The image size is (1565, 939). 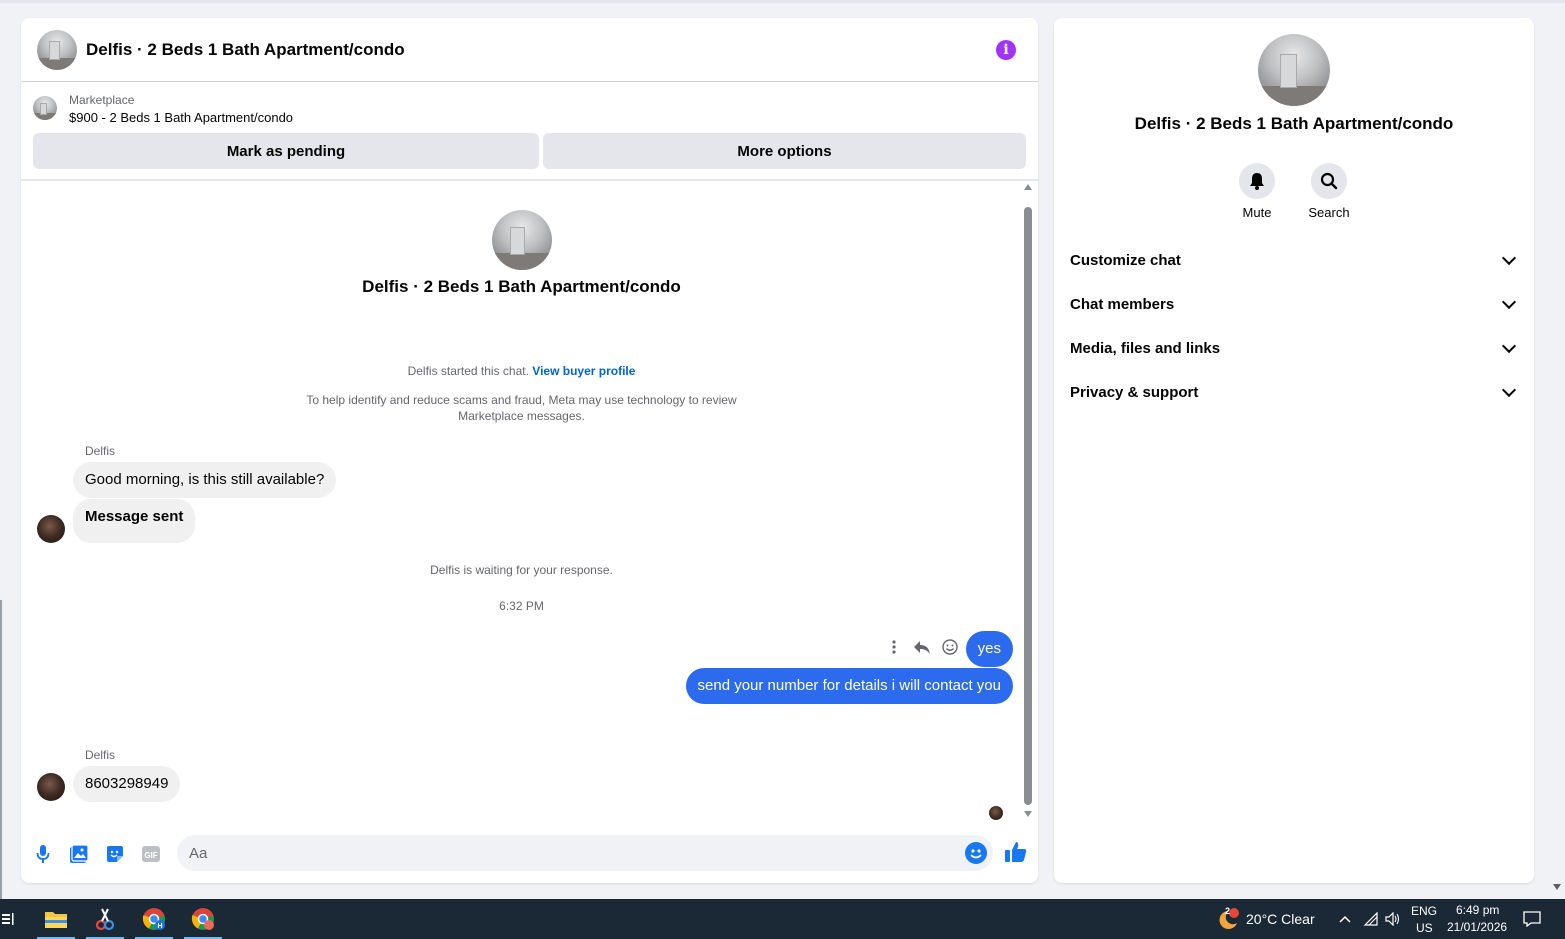 I want to click on scroll-up-arrow, so click(x=1028, y=187).